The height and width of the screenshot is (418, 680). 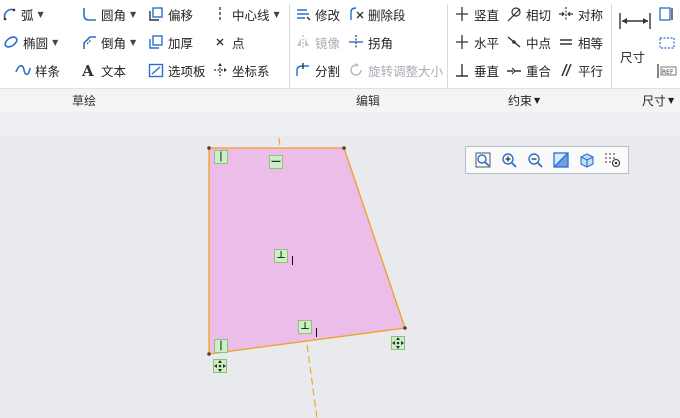 I want to click on svg-text: REF, so click(x=668, y=72).